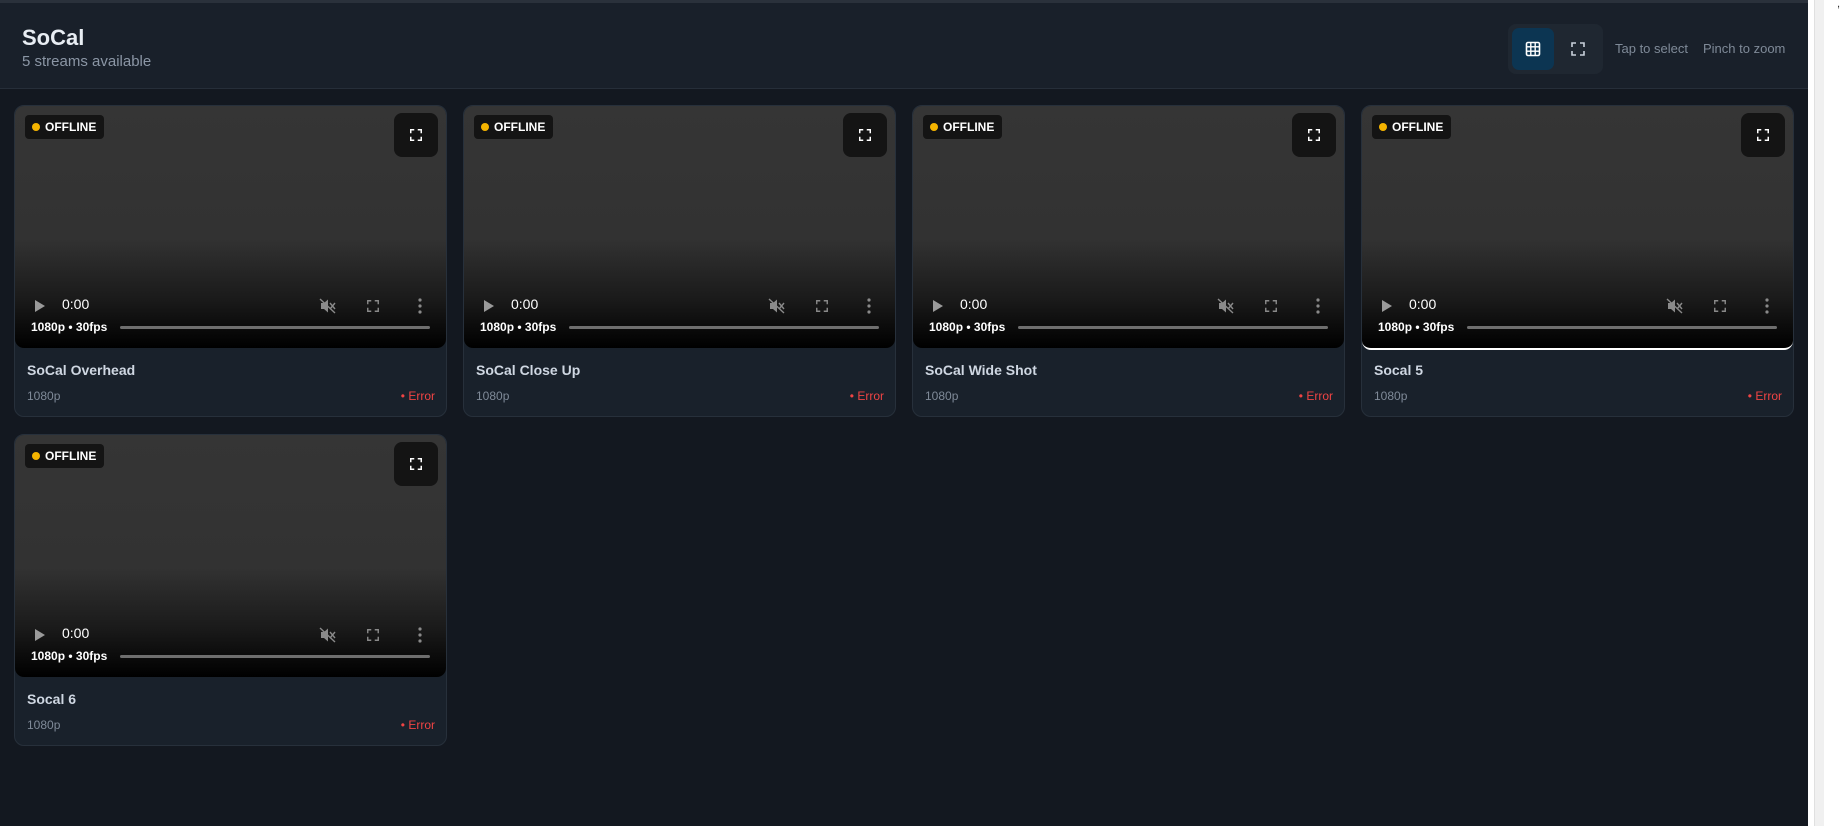 This screenshot has width=1845, height=826. What do you see at coordinates (981, 370) in the screenshot?
I see `stream-name: SoCal Wide Shot` at bounding box center [981, 370].